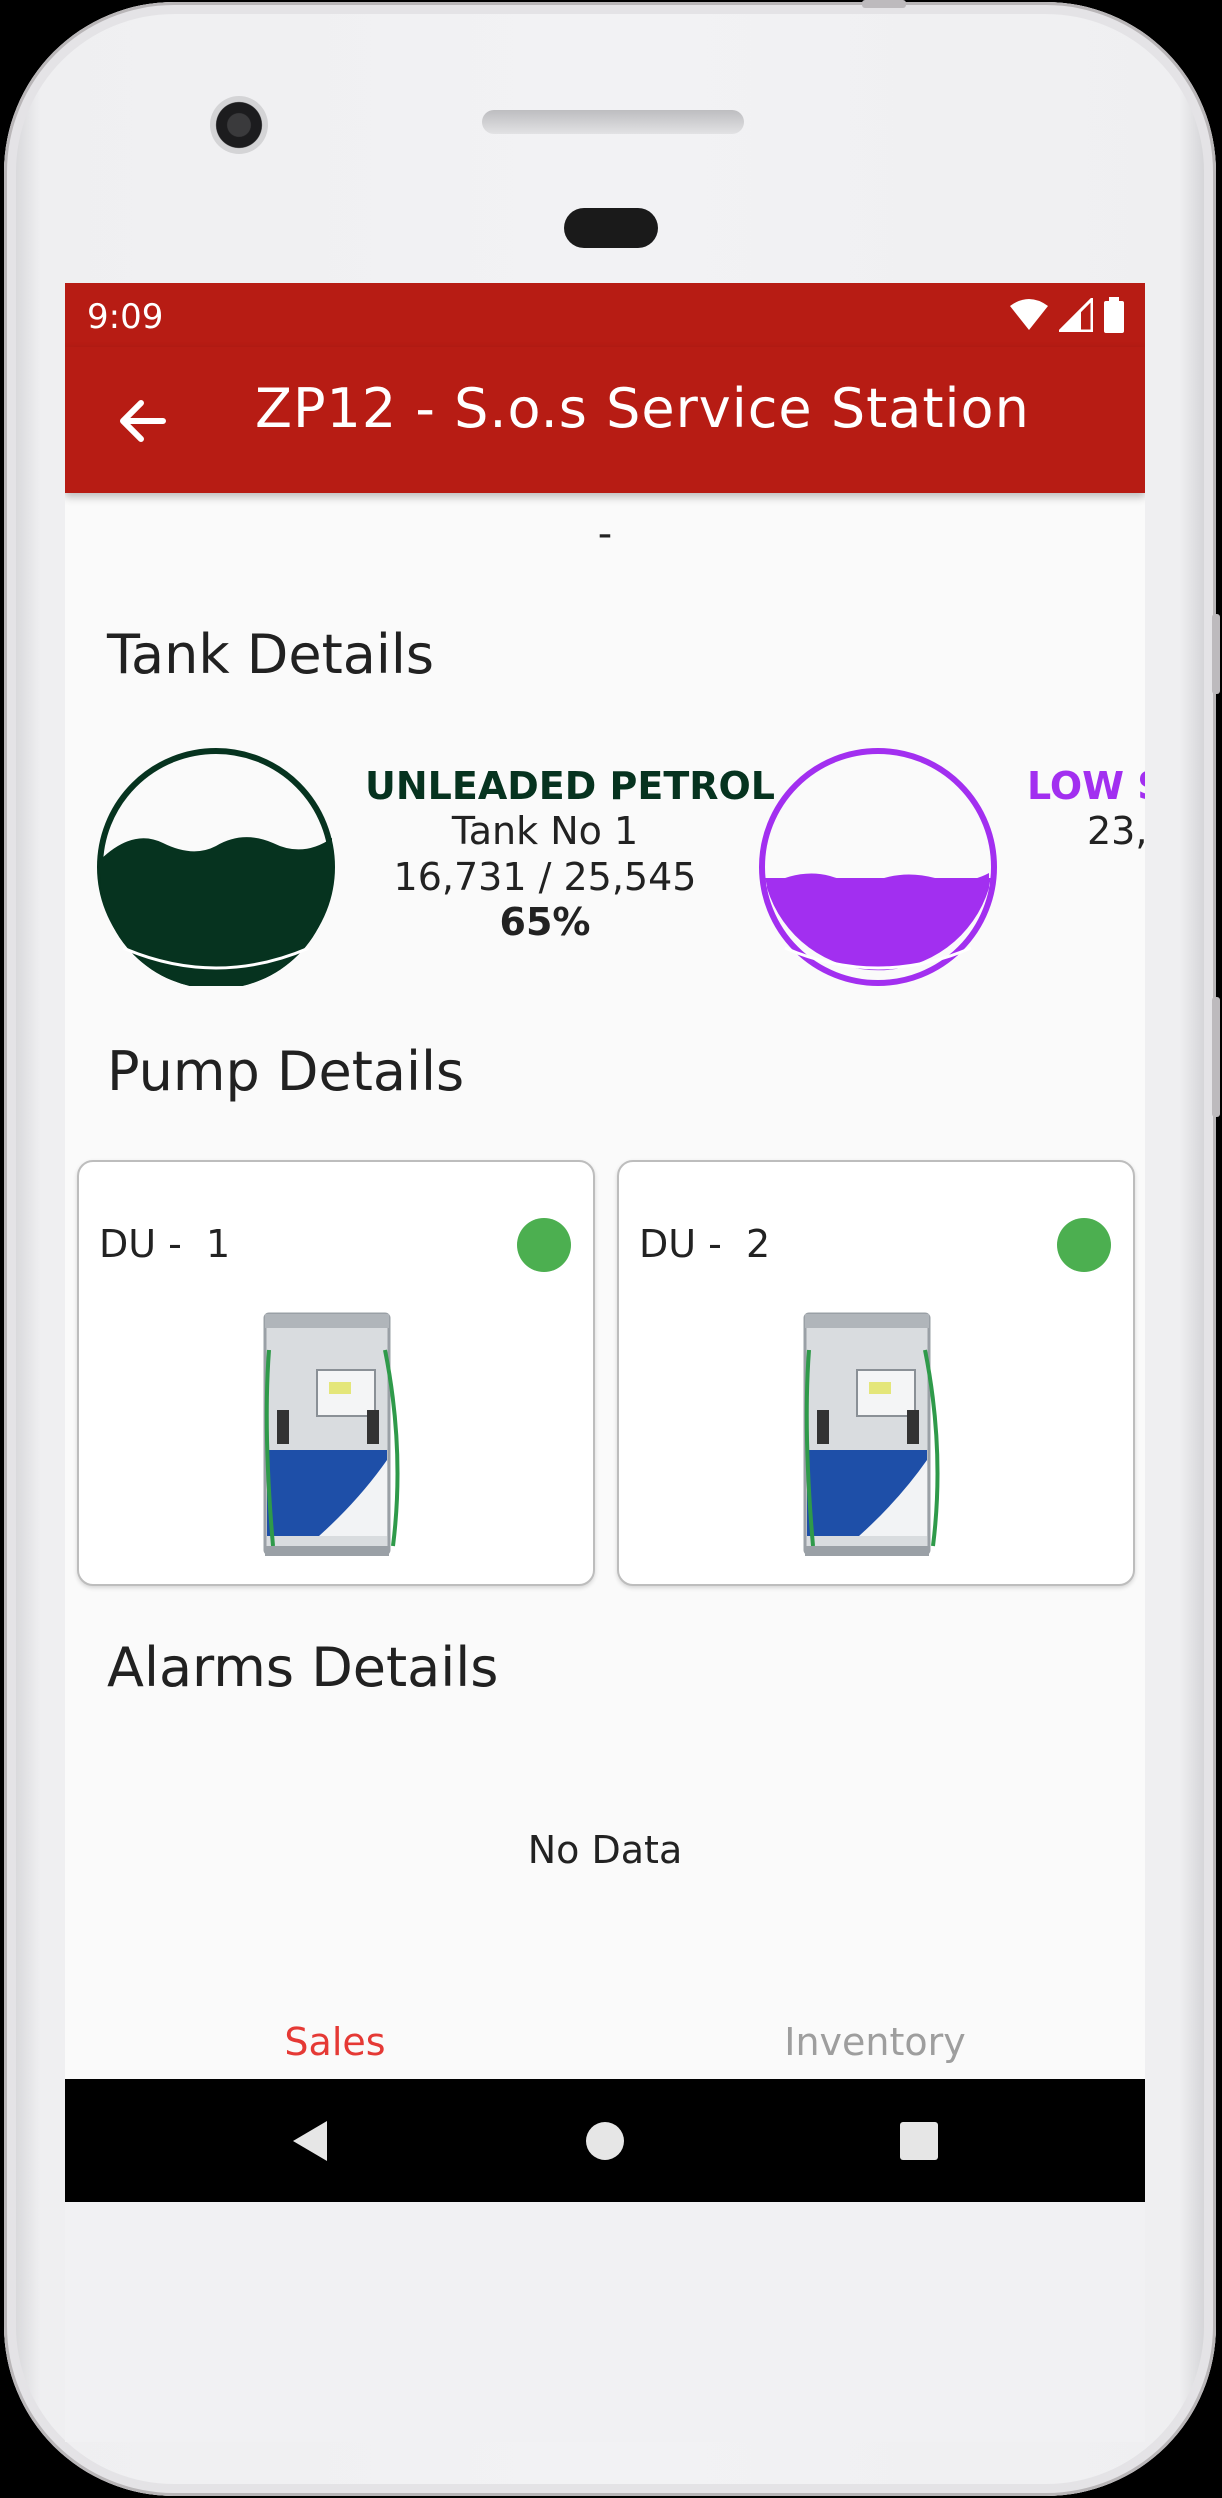 The image size is (1222, 2498). Describe the element at coordinates (1076, 315) in the screenshot. I see `signal-icon` at that location.